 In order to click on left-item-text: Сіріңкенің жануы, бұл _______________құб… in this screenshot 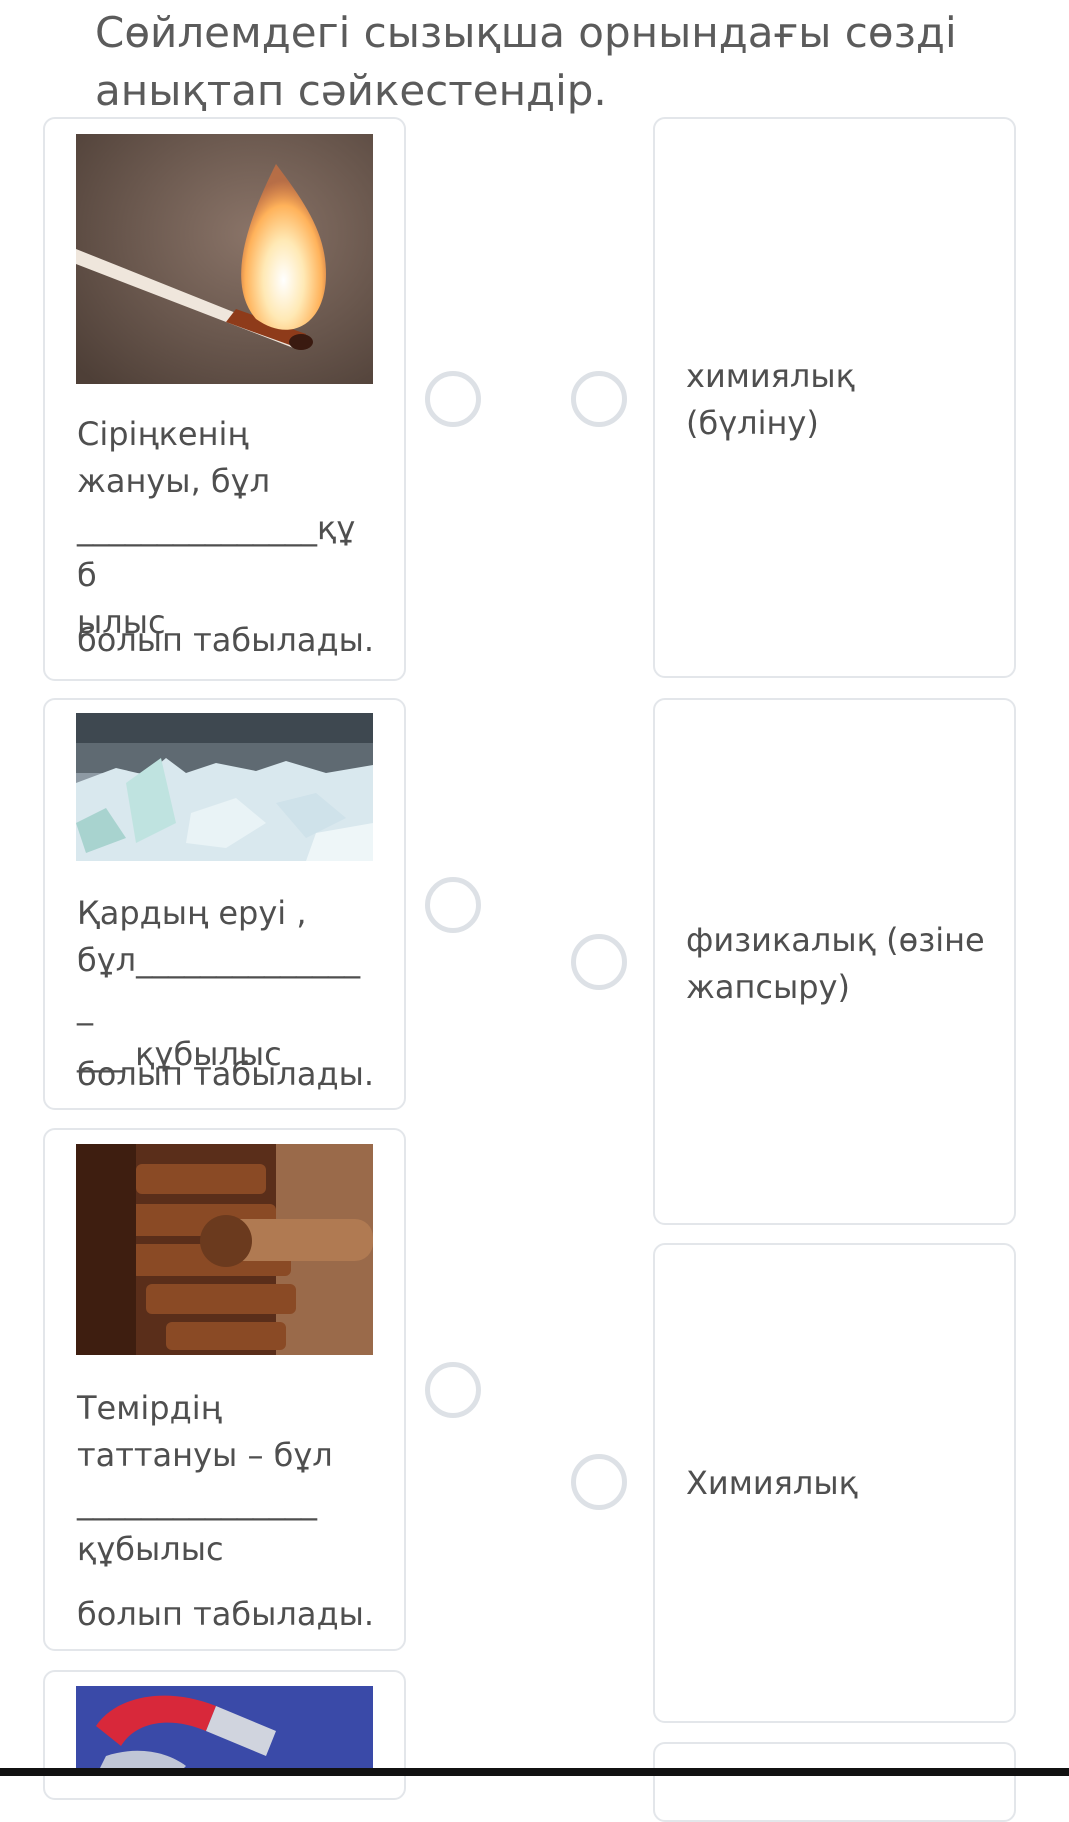, I will do `click(216, 528)`.